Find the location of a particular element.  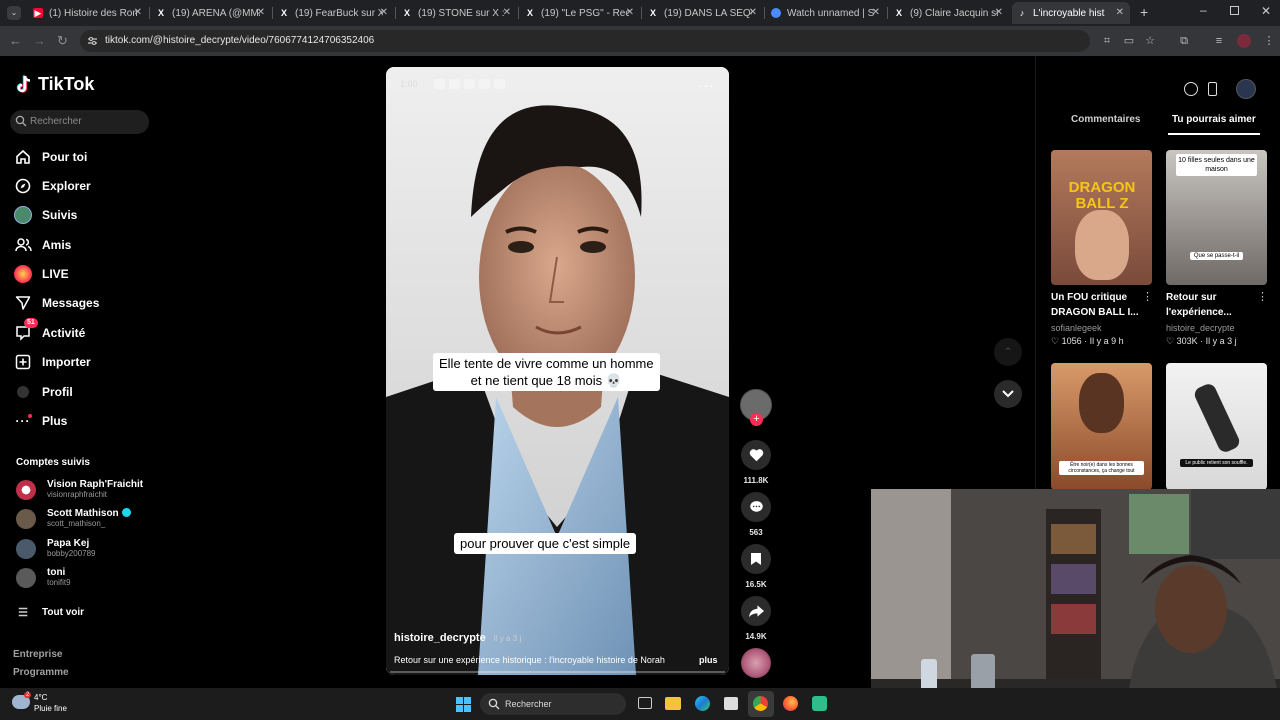

sidebar-item-friends: Amis is located at coordinates (42, 245).